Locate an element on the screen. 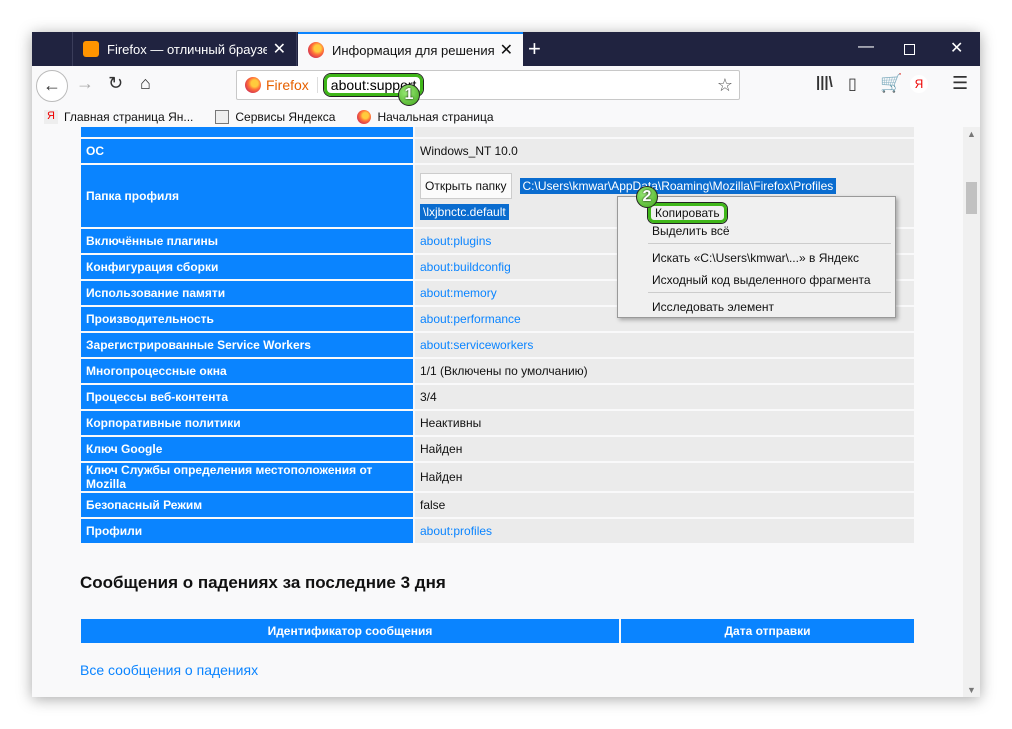  menu-item-select-all: Выделить всё is located at coordinates (691, 231).